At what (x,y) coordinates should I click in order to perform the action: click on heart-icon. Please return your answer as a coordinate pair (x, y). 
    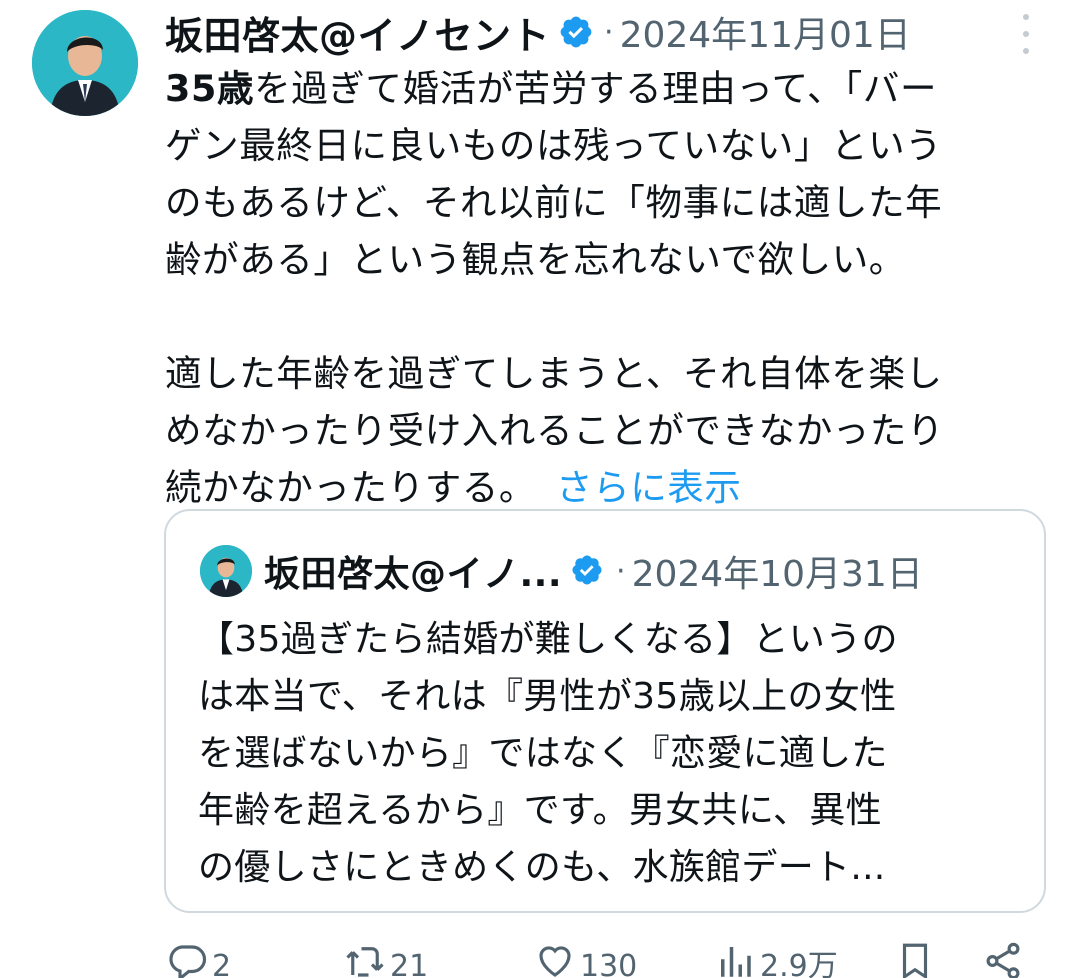
    Looking at the image, I should click on (555, 961).